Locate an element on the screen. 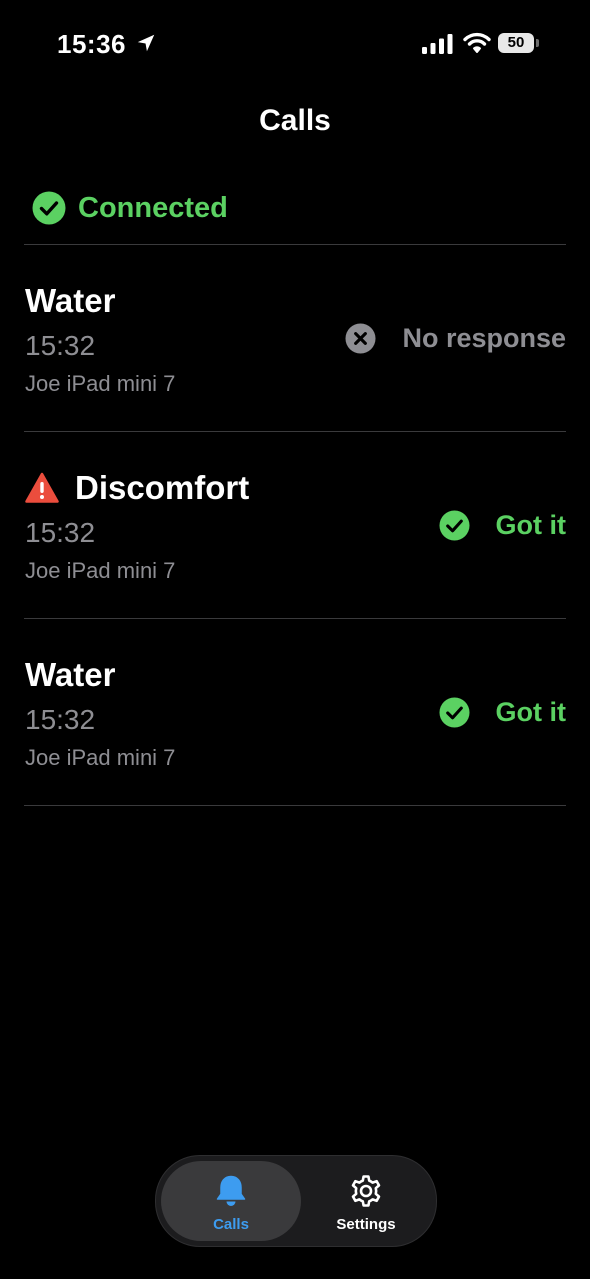  tab-bar: Calls Settings is located at coordinates (296, 1201).